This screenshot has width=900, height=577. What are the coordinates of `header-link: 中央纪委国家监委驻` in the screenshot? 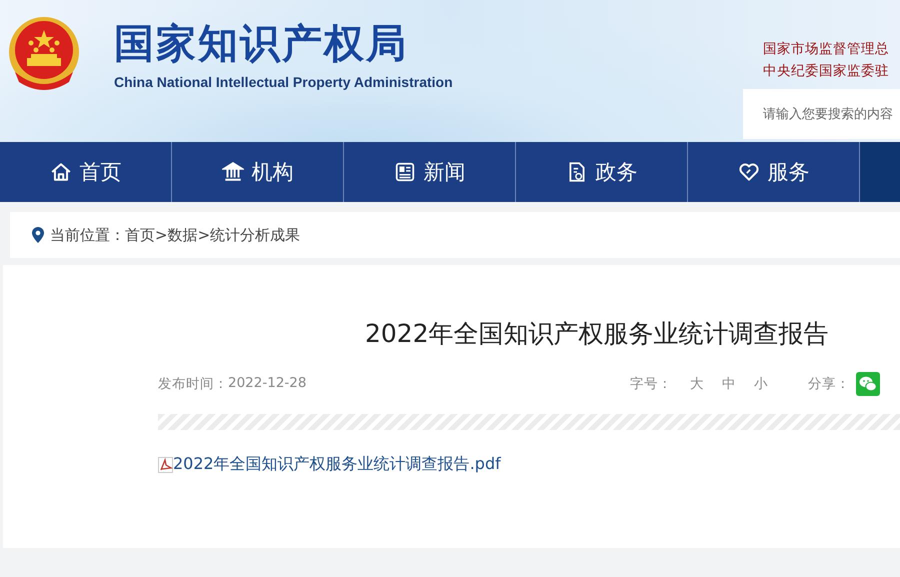 It's located at (816, 71).